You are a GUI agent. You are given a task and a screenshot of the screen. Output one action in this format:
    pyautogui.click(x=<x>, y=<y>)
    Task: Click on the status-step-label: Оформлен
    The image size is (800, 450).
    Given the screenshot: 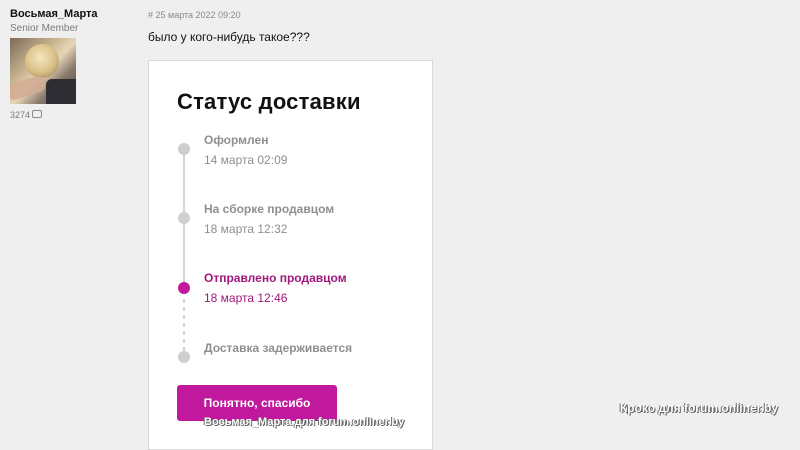 What is the action you would take?
    pyautogui.click(x=236, y=140)
    